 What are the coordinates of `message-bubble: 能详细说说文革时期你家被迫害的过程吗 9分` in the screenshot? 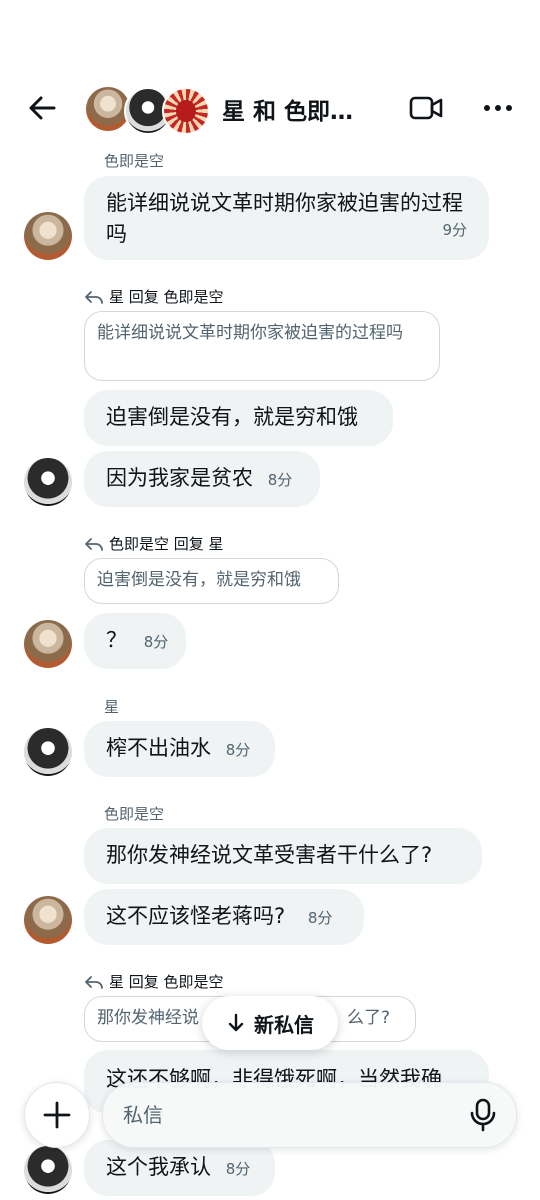 It's located at (286, 218).